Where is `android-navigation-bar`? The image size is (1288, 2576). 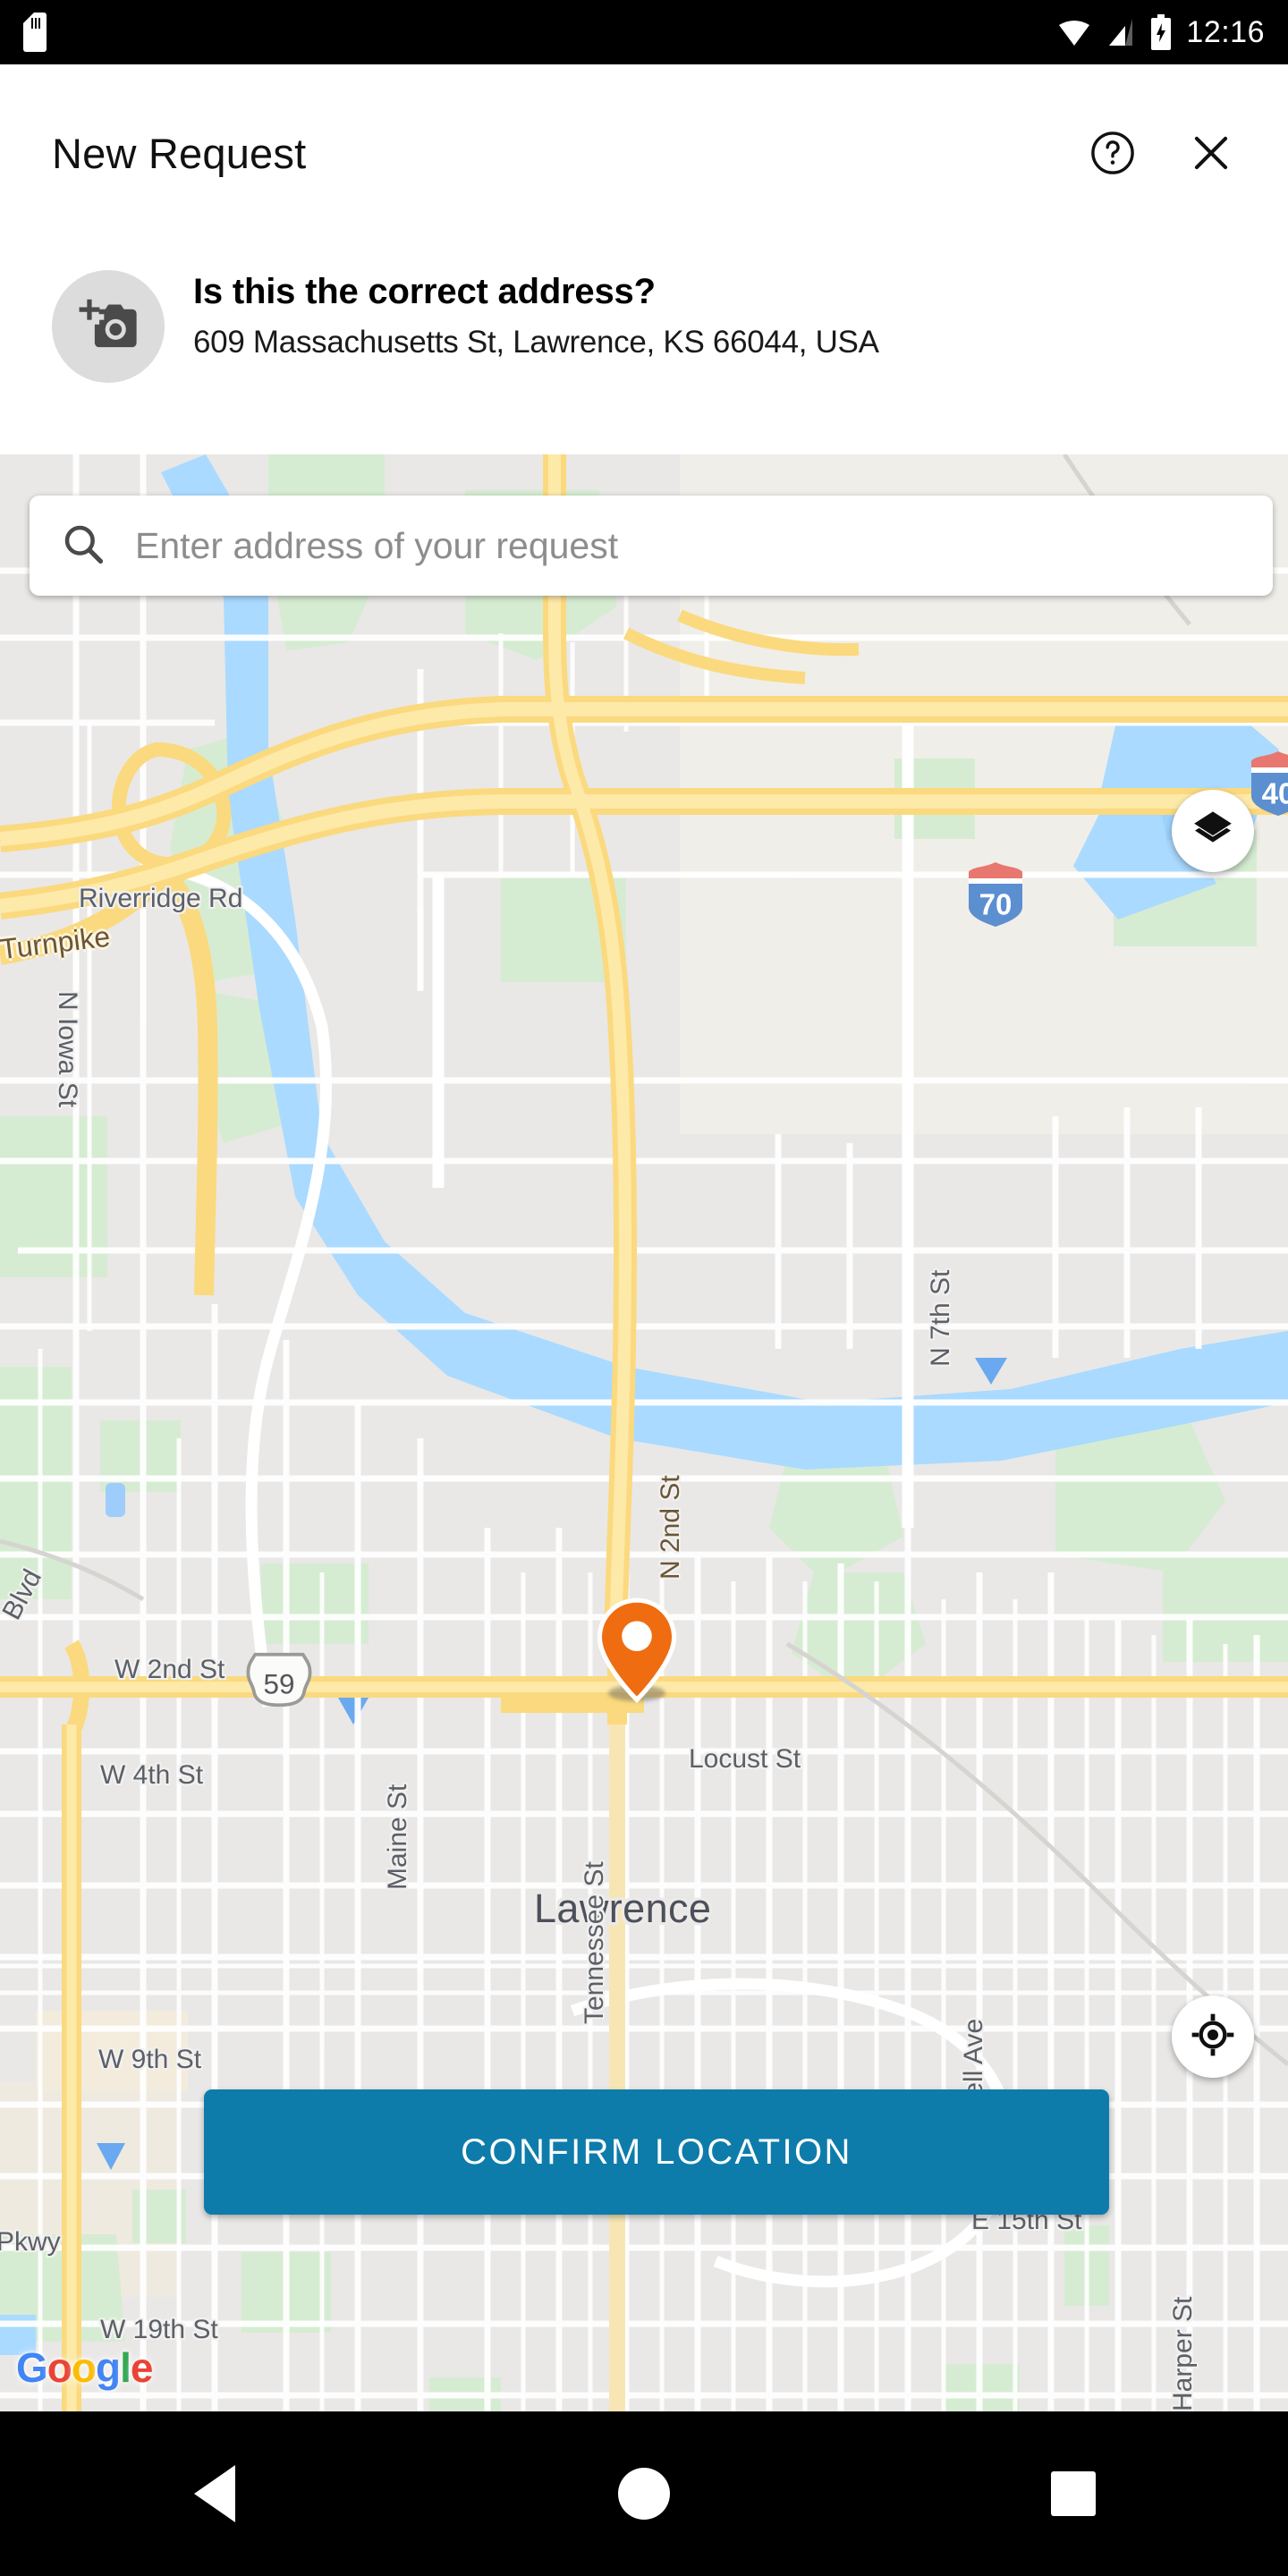
android-navigation-bar is located at coordinates (644, 2493).